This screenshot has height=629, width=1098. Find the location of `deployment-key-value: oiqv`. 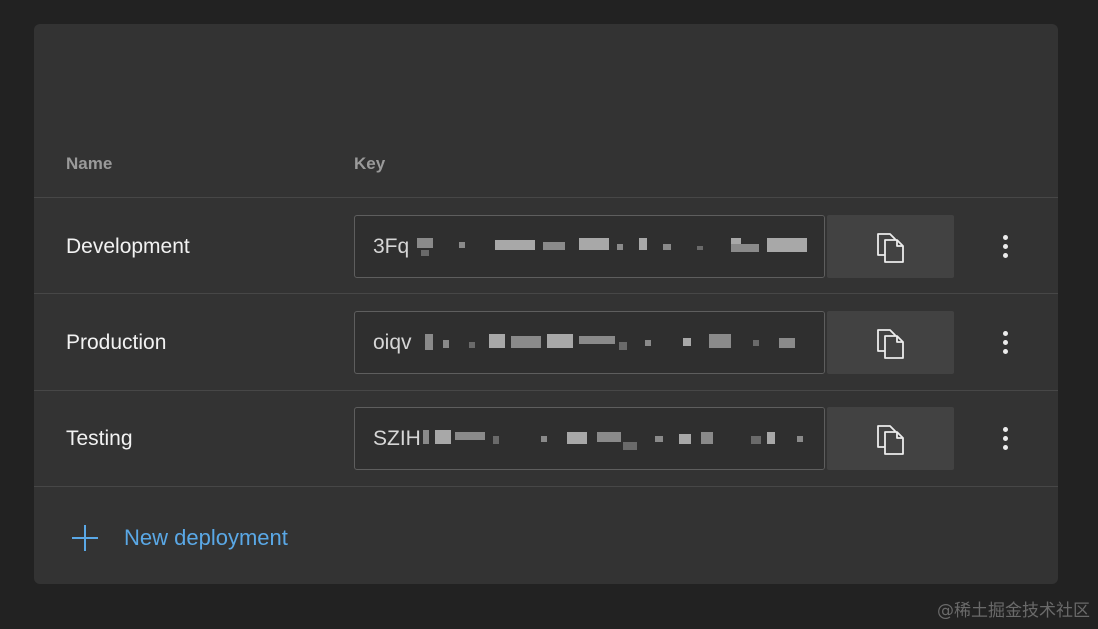

deployment-key-value: oiqv is located at coordinates (392, 342).